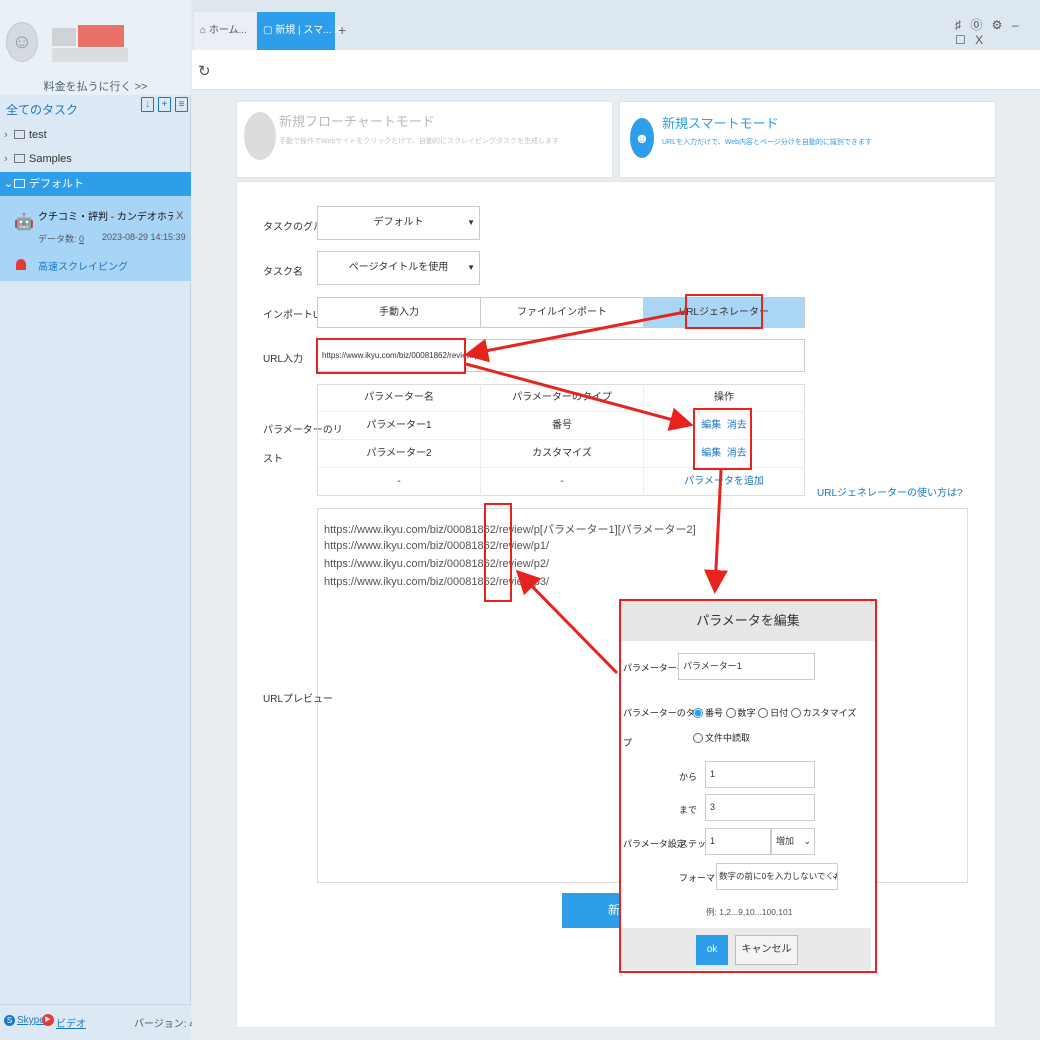 The image size is (1040, 1040). I want to click on document-icon: ▢, so click(269, 30).